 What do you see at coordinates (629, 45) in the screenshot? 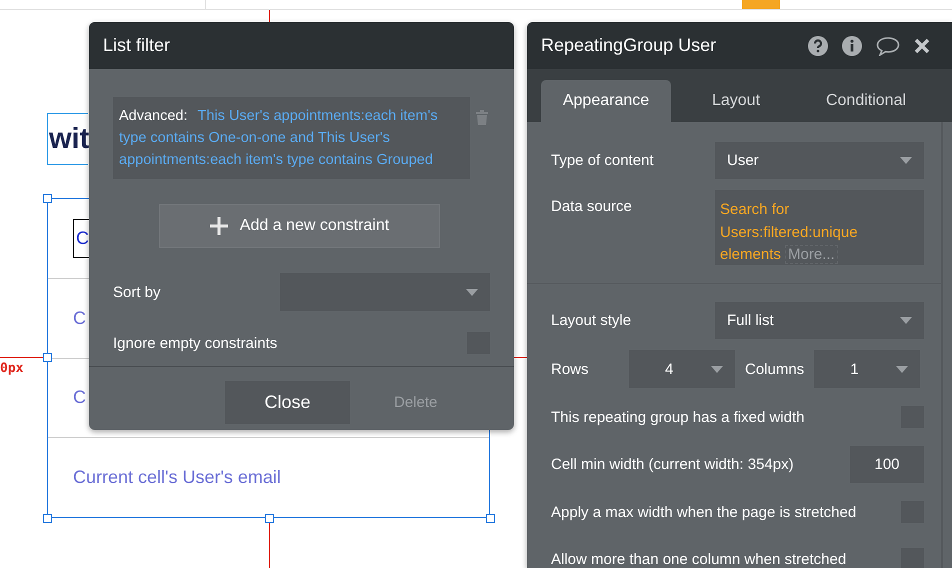
I see `panel-title: RepeatingGroup User` at bounding box center [629, 45].